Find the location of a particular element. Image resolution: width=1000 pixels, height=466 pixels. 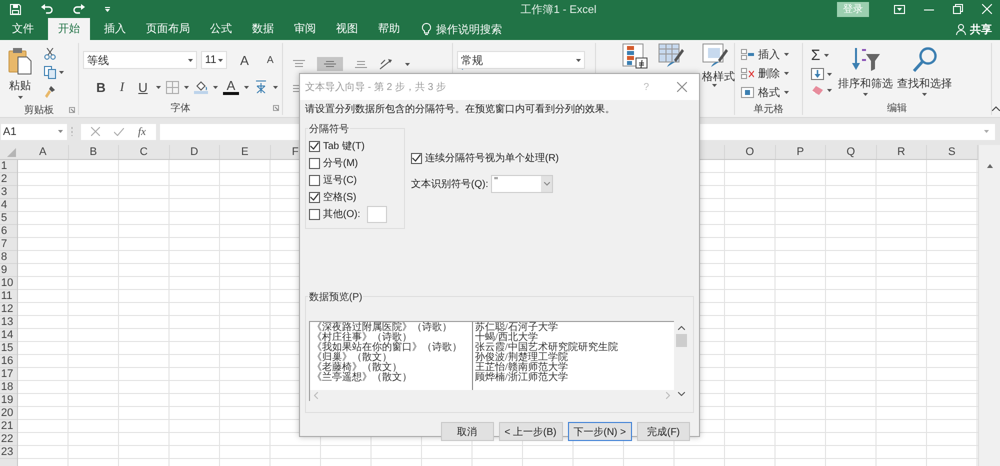

preview-cell-text: 《兰亭遥想》（散文） is located at coordinates (362, 378).